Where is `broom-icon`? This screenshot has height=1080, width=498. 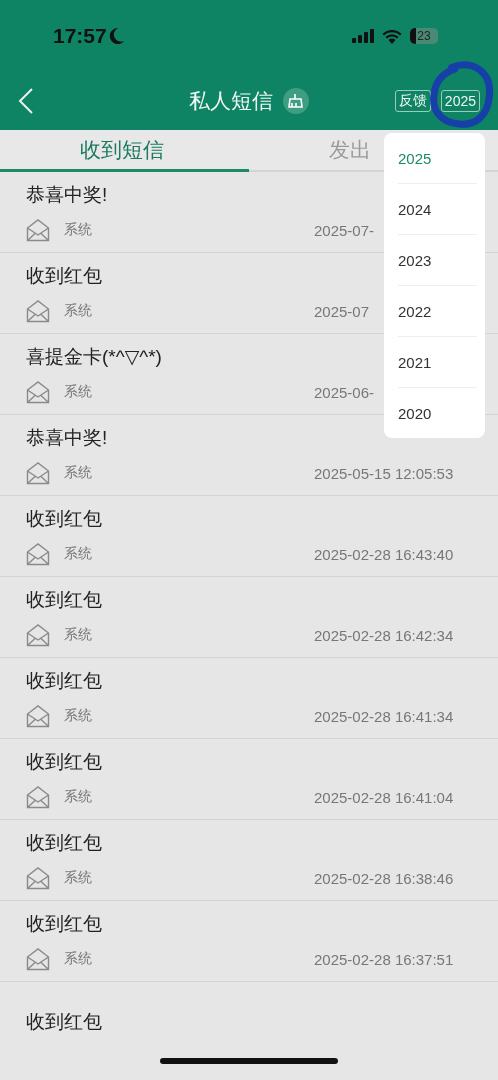
broom-icon is located at coordinates (296, 101).